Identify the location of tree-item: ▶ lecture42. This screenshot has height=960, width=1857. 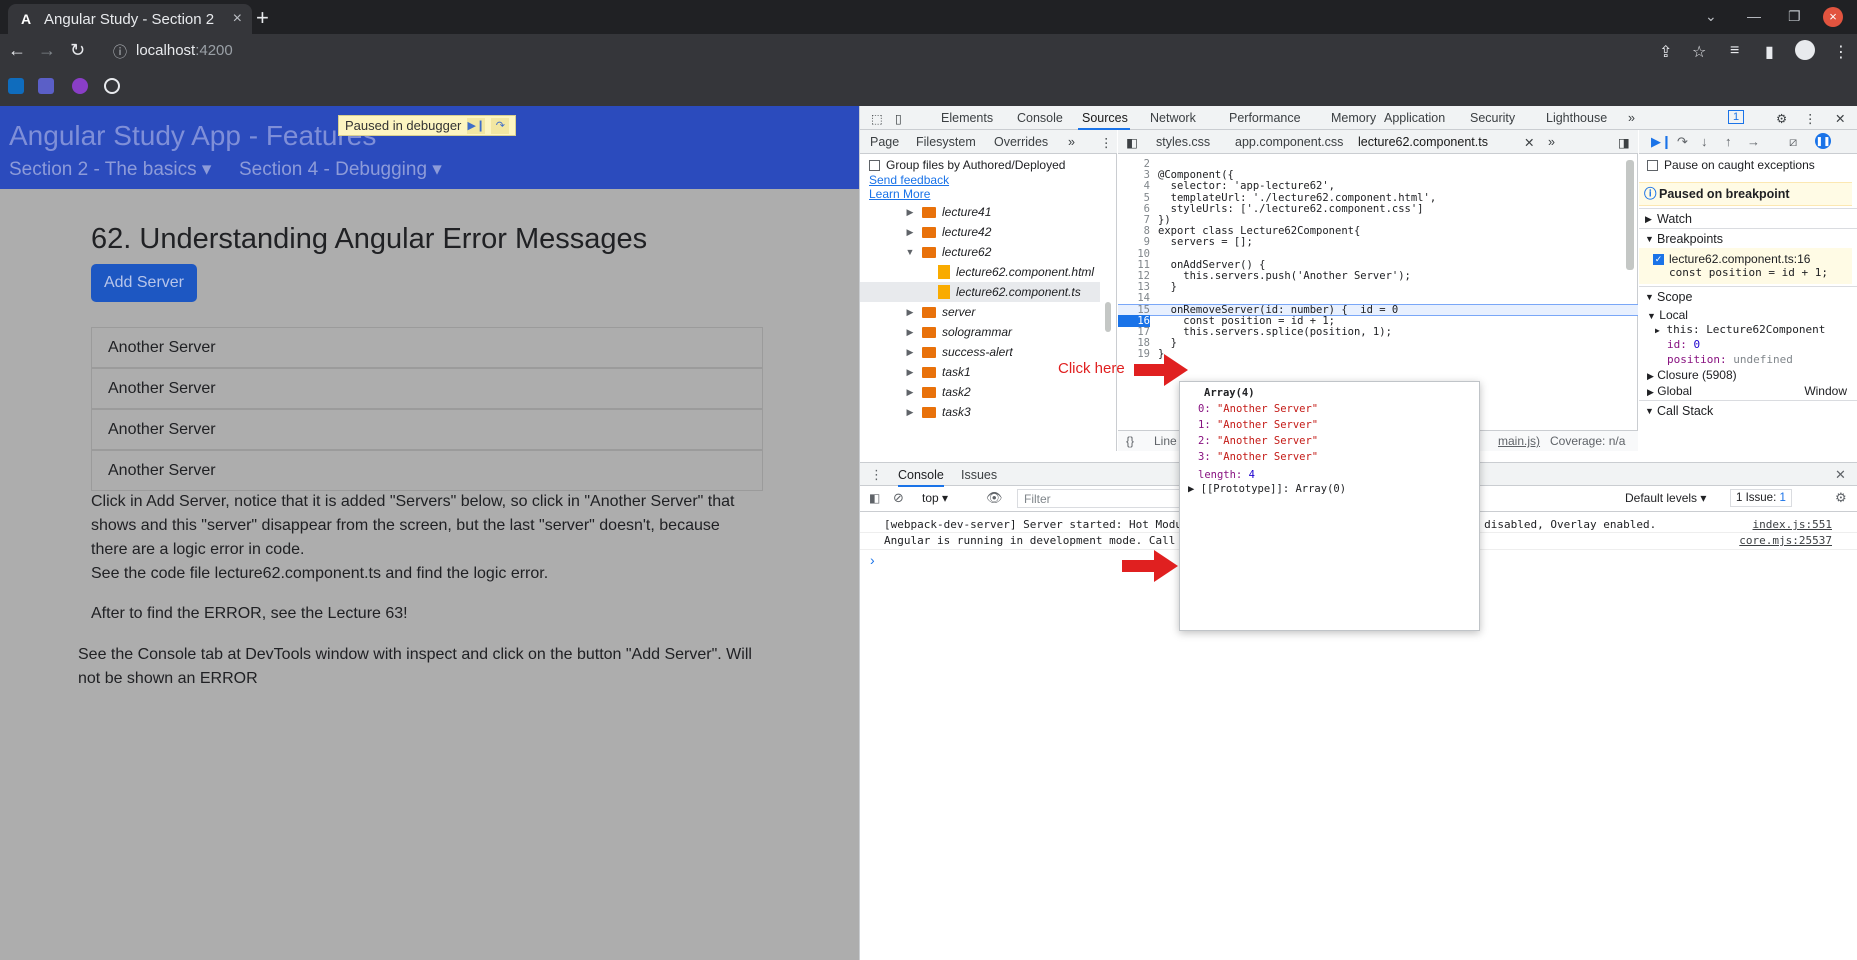
(980, 232).